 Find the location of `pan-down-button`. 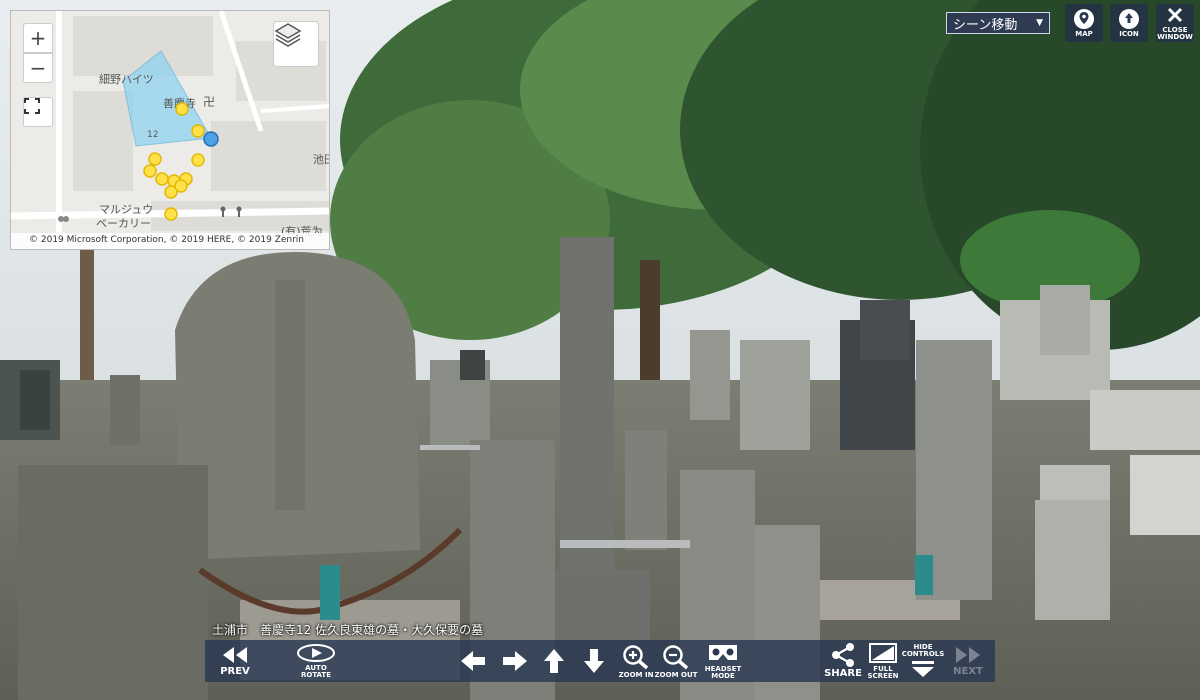

pan-down-button is located at coordinates (594, 661).